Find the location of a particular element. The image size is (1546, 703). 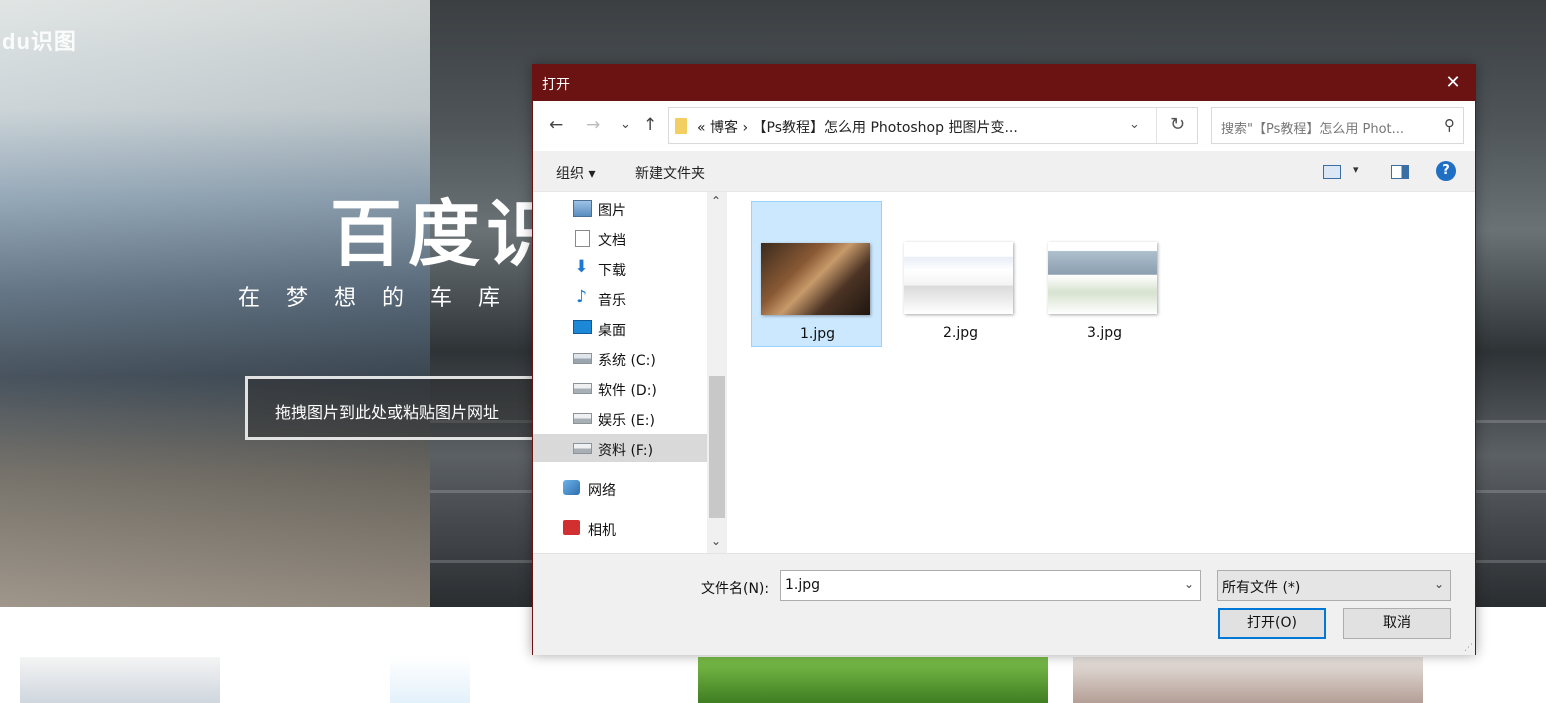

download-icon: ⬇ is located at coordinates (581, 267).